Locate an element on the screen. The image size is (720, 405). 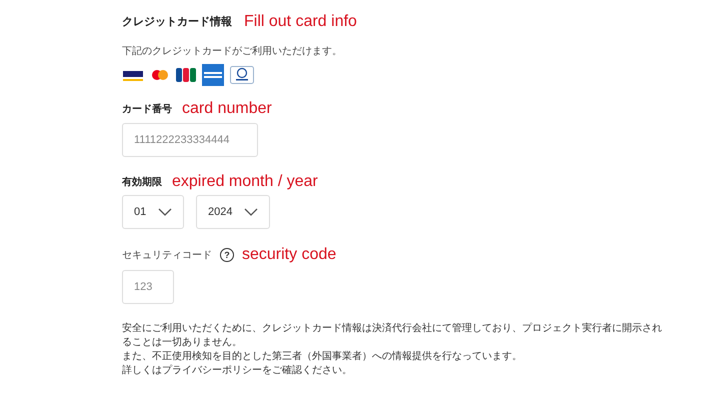
field-label: 有効期限 is located at coordinates (142, 183).